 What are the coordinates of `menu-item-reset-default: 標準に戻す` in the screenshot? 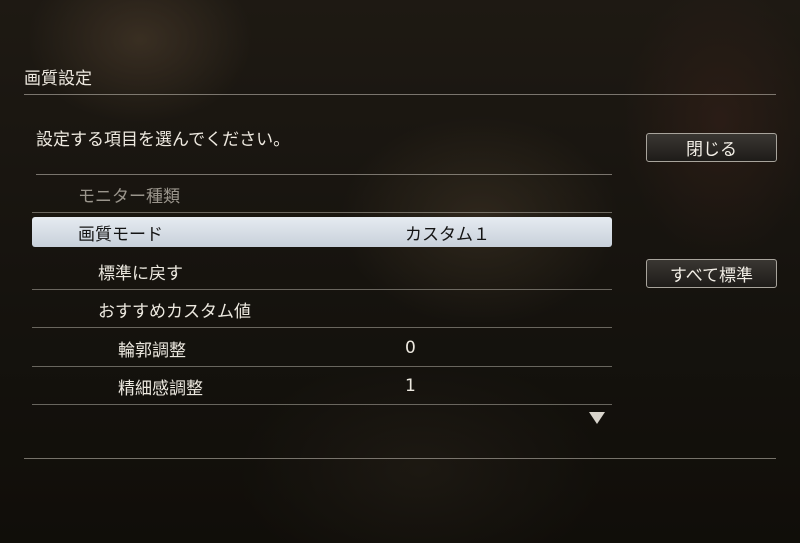 It's located at (322, 271).